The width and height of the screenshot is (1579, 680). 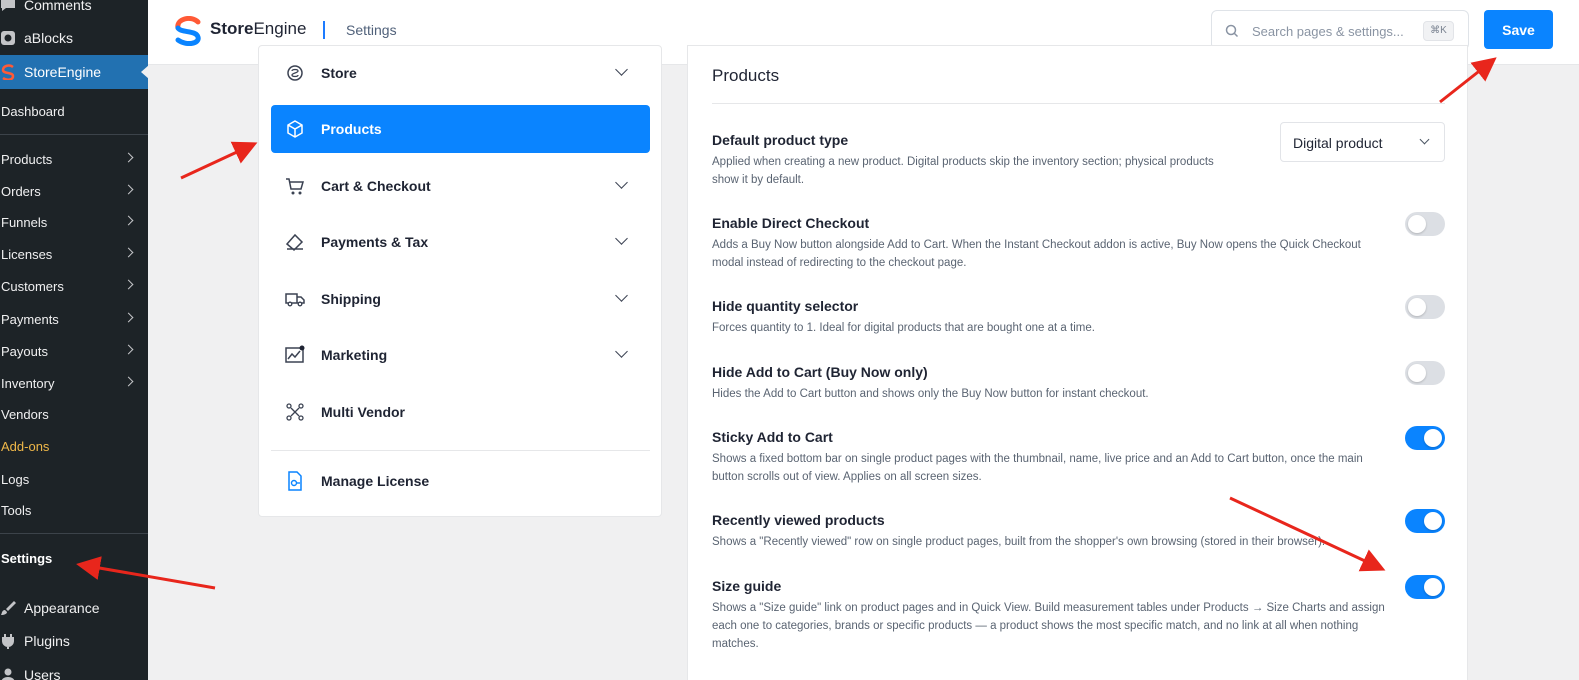 I want to click on wp-submenu-products: Products, so click(x=74, y=159).